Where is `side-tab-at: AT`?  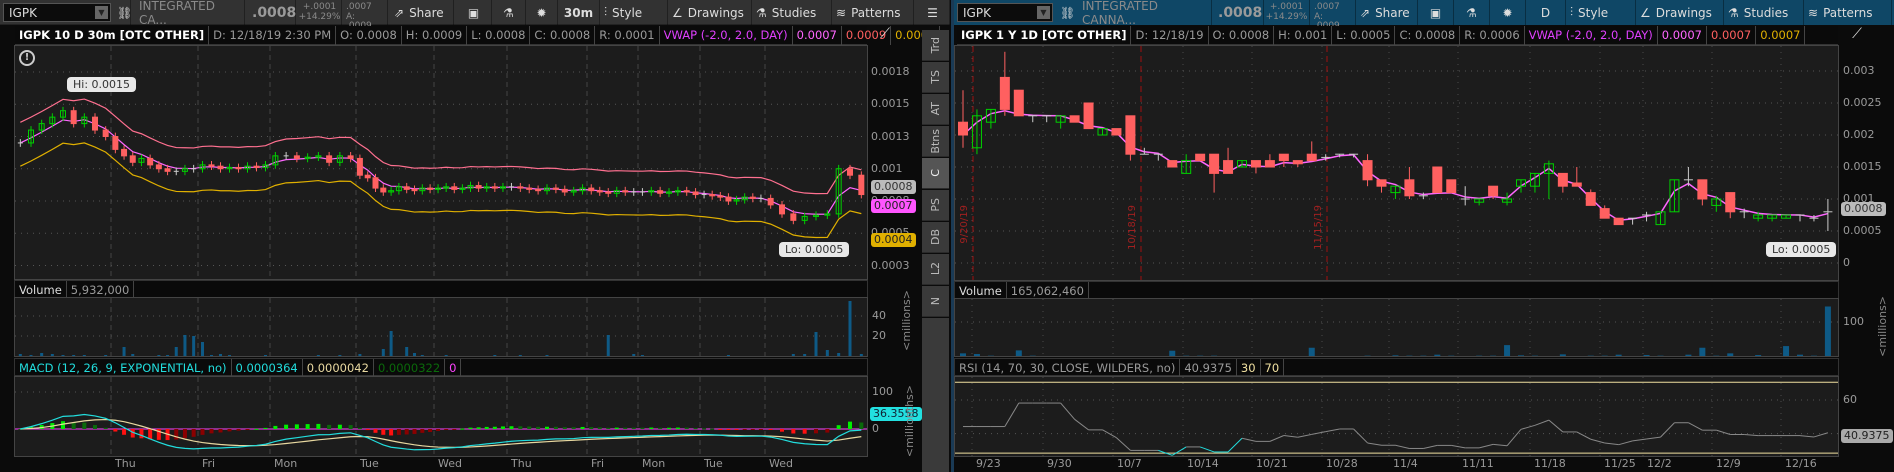
side-tab-at: AT is located at coordinates (935, 109).